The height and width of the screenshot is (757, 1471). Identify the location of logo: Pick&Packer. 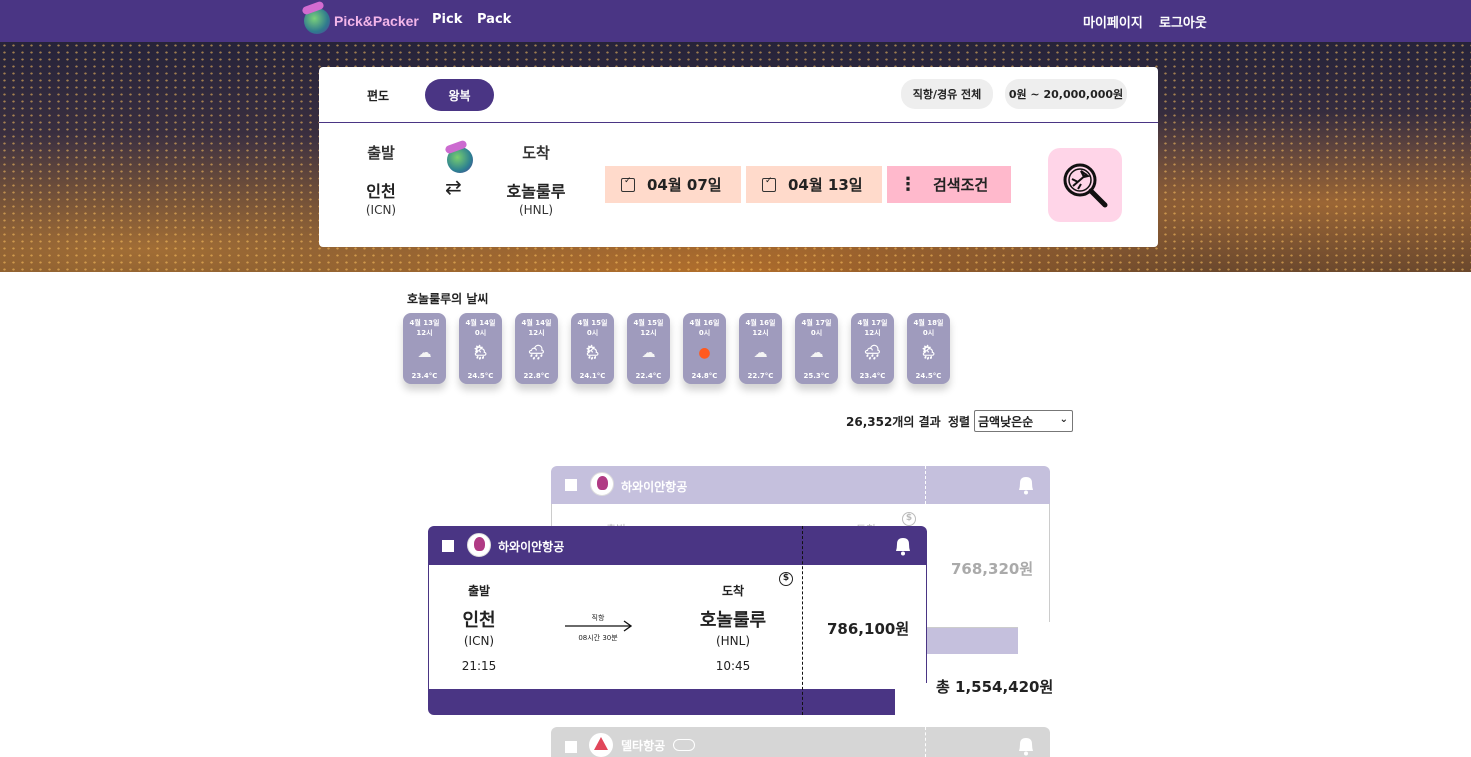
(361, 21).